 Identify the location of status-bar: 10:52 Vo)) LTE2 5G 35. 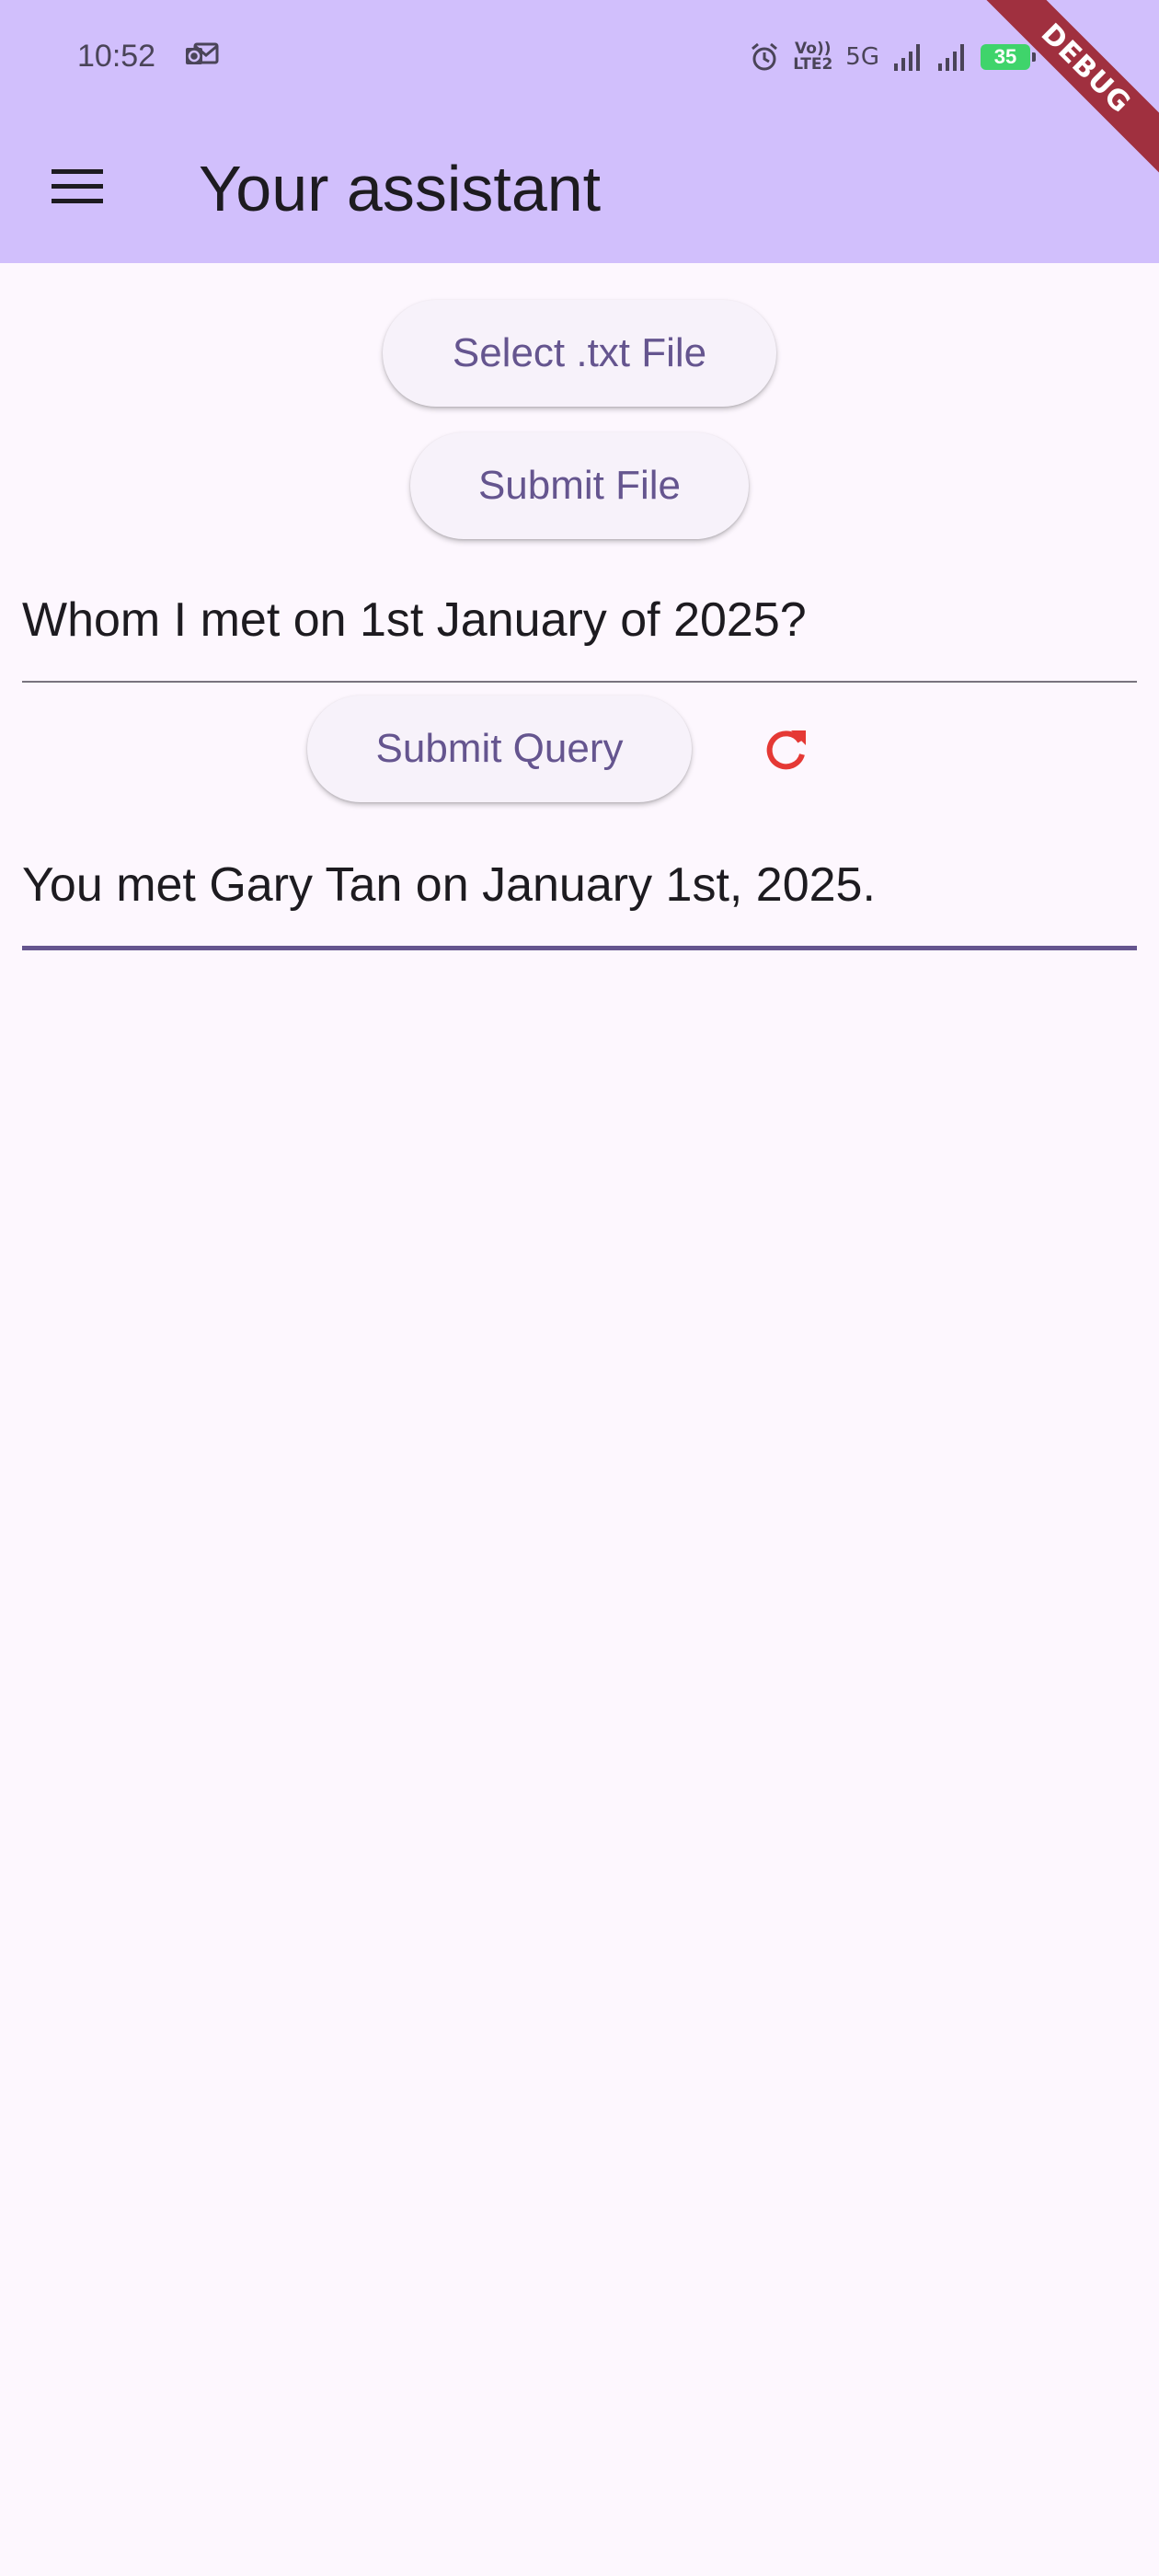
(579, 55).